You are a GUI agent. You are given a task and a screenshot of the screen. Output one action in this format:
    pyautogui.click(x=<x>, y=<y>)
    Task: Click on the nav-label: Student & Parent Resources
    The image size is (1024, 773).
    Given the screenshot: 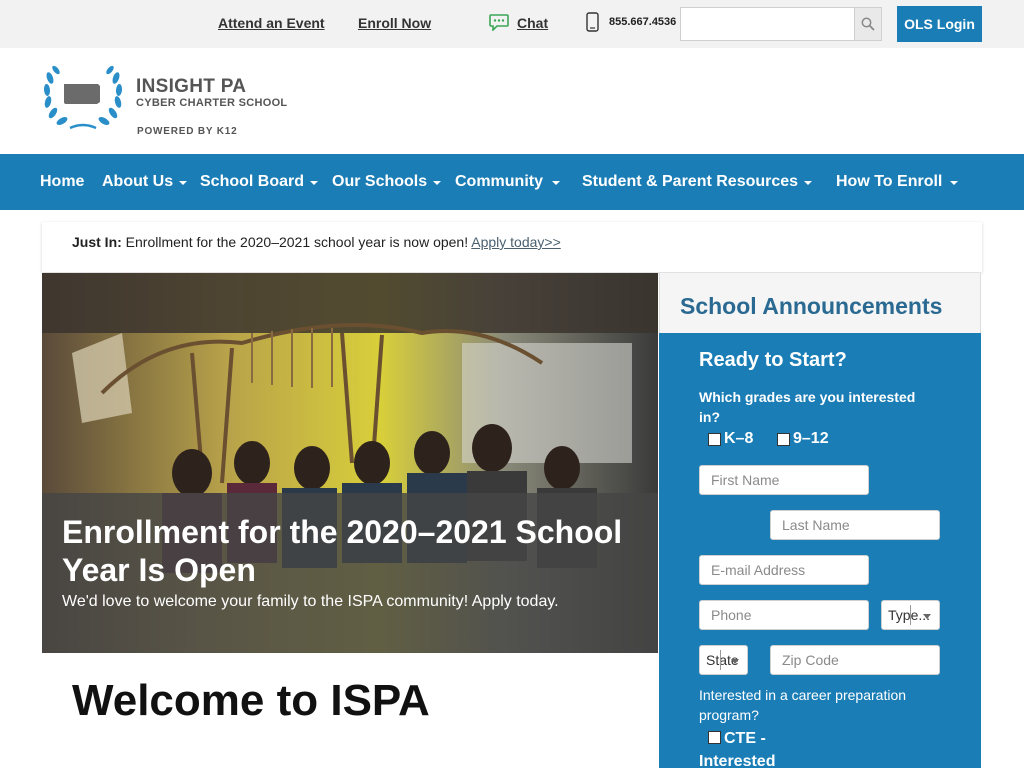 What is the action you would take?
    pyautogui.click(x=690, y=181)
    